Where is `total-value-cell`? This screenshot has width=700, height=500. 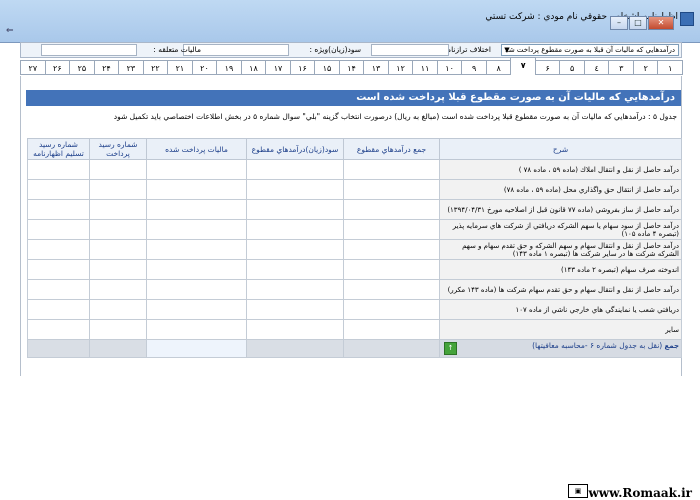 total-value-cell is located at coordinates (118, 348).